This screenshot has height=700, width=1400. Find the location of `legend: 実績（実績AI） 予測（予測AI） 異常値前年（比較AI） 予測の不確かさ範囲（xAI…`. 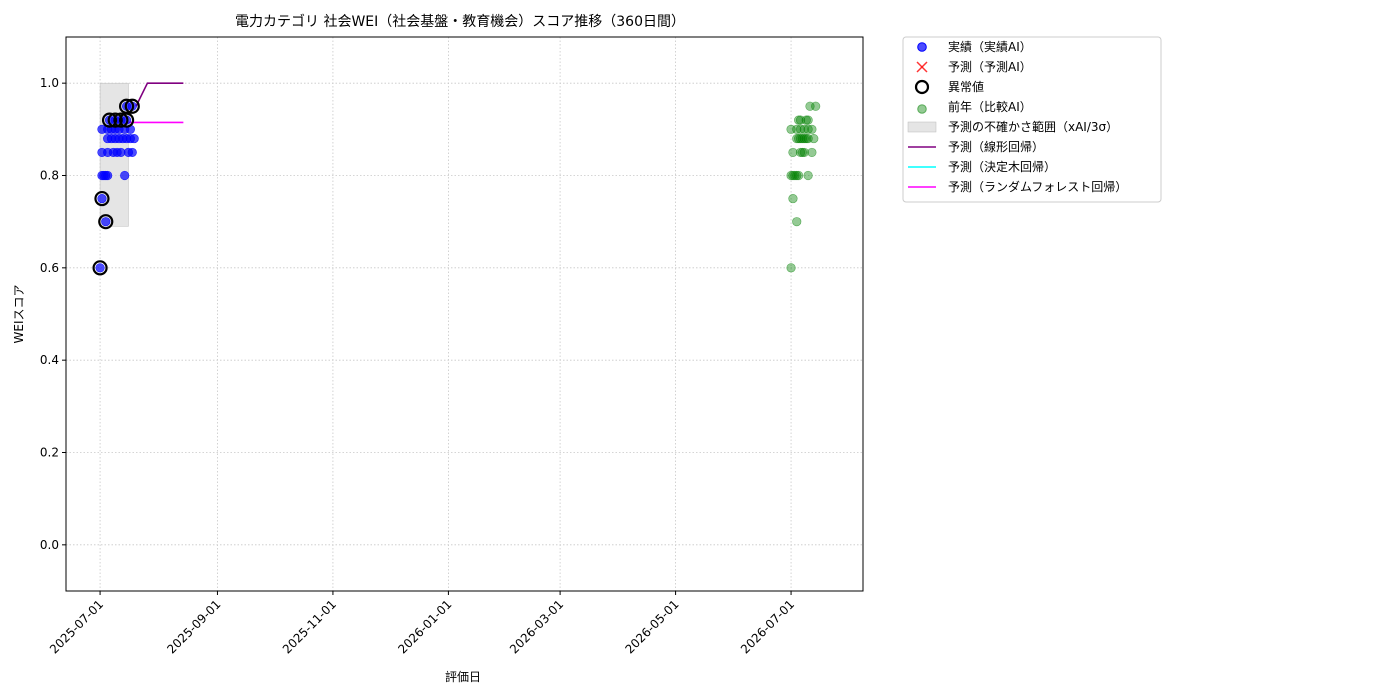

legend: 実績（実績AI） 予測（予測AI） 異常値前年（比較AI） 予測の不確かさ範囲（xAI… is located at coordinates (1032, 119).